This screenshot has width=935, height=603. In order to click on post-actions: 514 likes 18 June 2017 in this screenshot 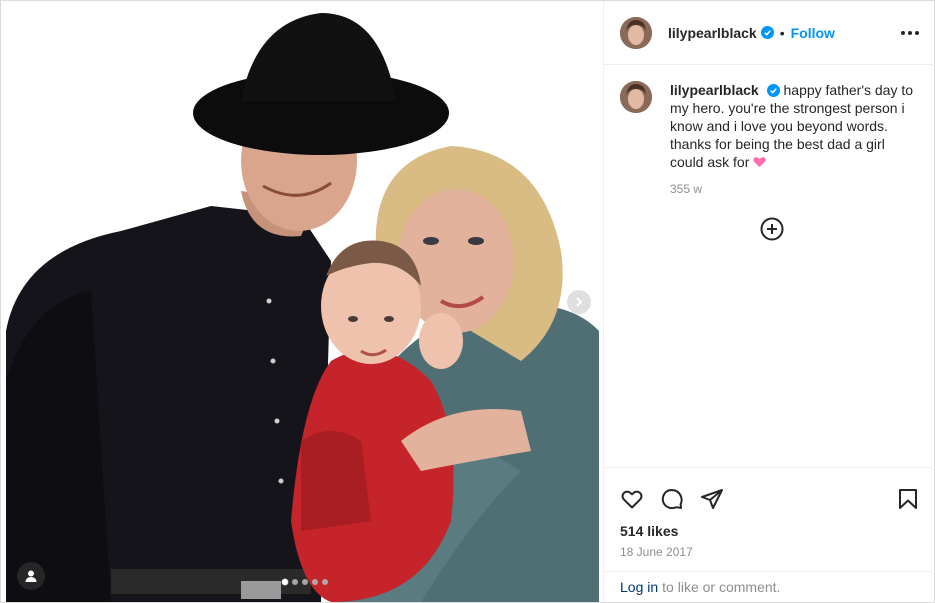, I will do `click(769, 519)`.